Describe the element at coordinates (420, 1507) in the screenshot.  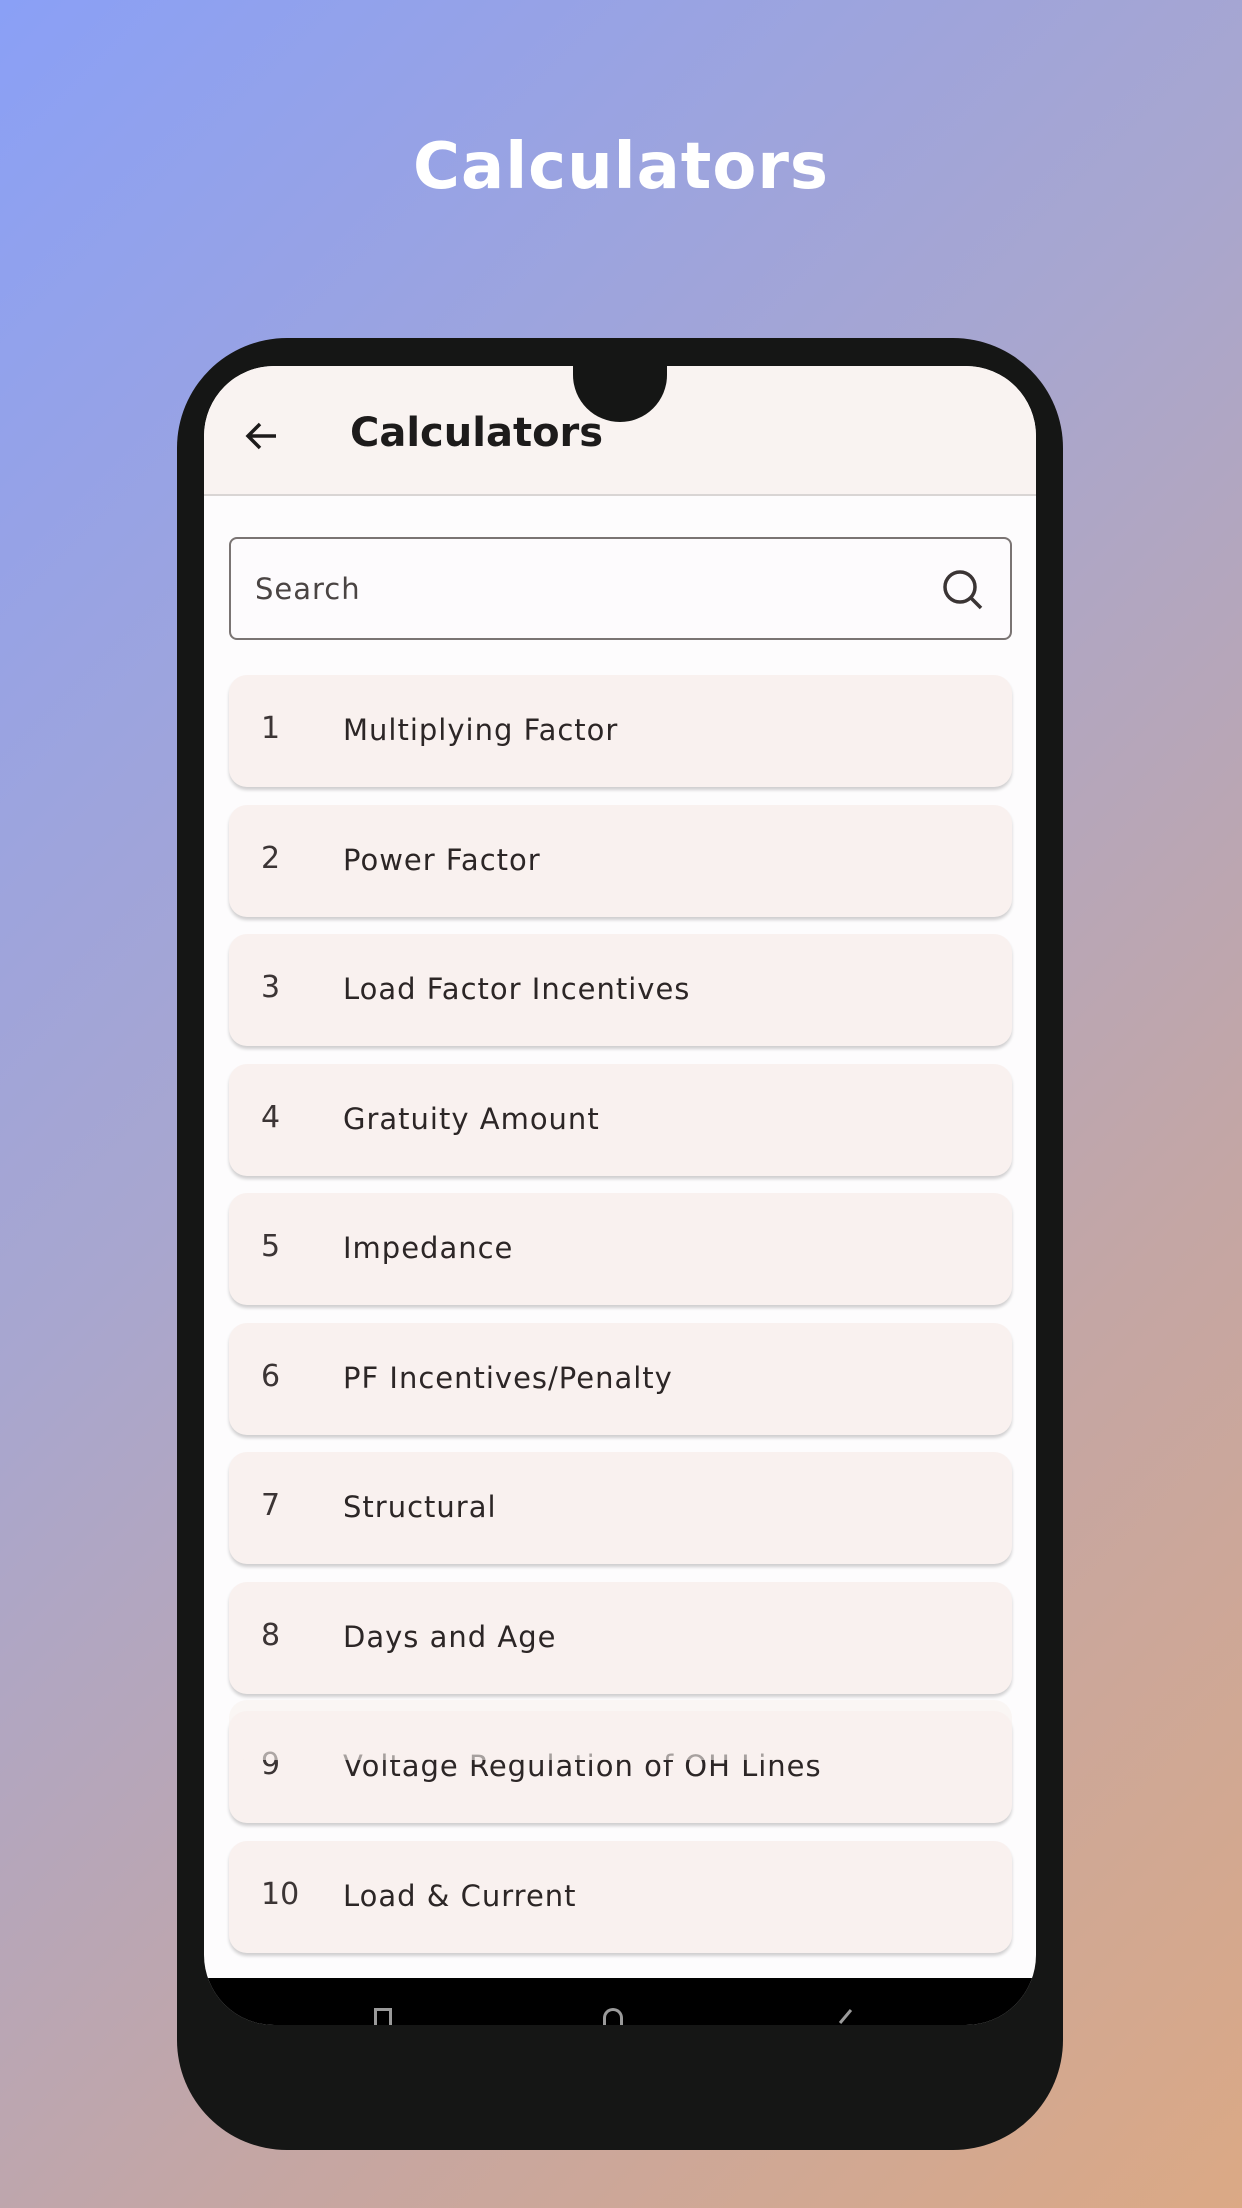
I see `item-label: Structural` at that location.